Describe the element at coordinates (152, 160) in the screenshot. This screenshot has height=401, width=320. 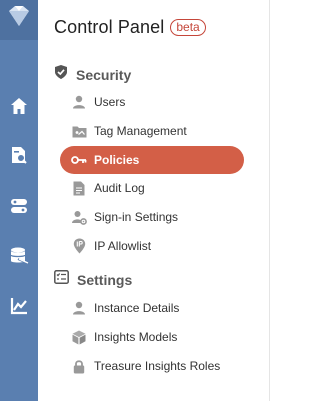
I see `nav-item-policies: Policies` at that location.